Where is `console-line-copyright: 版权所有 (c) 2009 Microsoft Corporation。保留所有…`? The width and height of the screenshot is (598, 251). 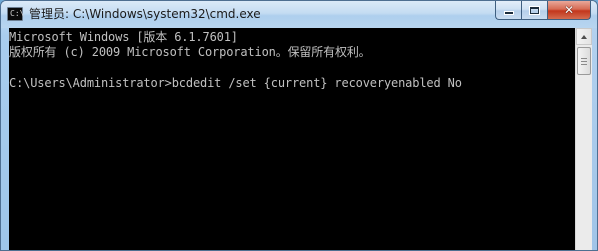
console-line-copyright: 版权所有 (c) 2009 Microsoft Corporation。保留所有… is located at coordinates (190, 52).